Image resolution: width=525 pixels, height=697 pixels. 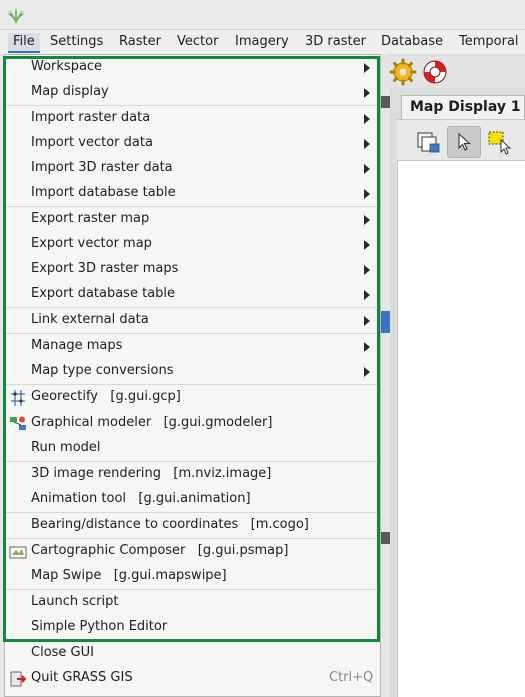 What do you see at coordinates (192, 346) in the screenshot?
I see `menu-item-manage-maps: Manage maps` at bounding box center [192, 346].